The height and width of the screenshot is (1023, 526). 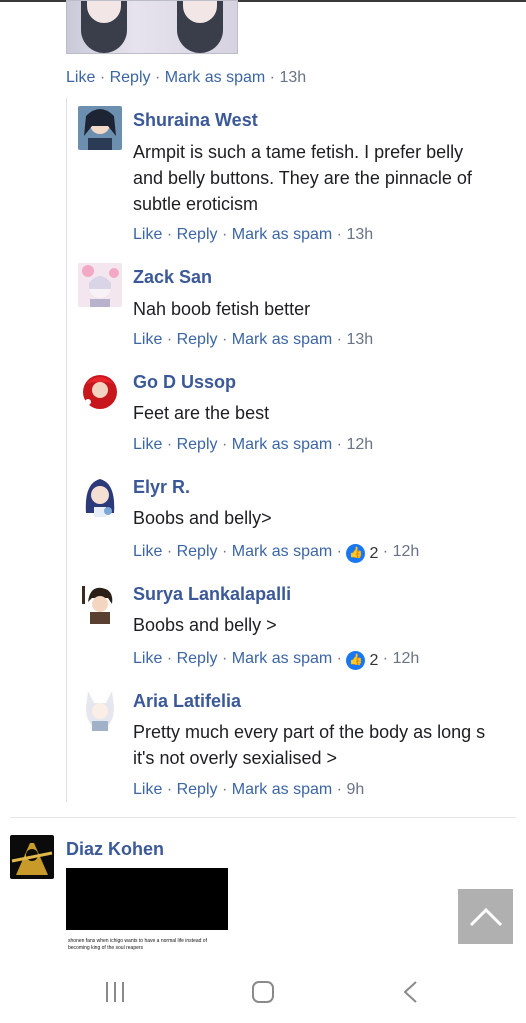 What do you see at coordinates (152, 27) in the screenshot?
I see `post-image` at bounding box center [152, 27].